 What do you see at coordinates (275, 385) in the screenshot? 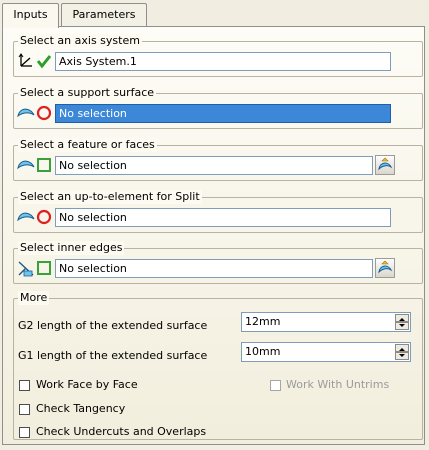
I see `work-with-untrims-checkbox` at bounding box center [275, 385].